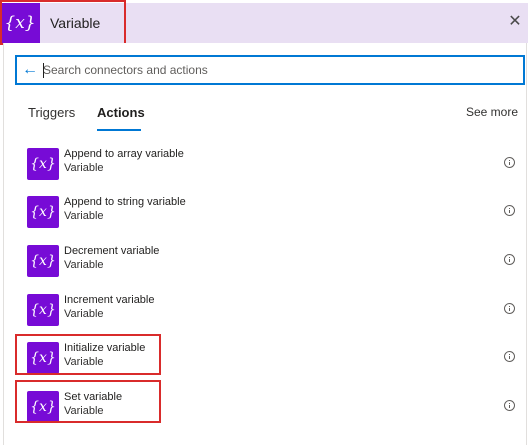  Describe the element at coordinates (43, 70) in the screenshot. I see `text-caret` at that location.